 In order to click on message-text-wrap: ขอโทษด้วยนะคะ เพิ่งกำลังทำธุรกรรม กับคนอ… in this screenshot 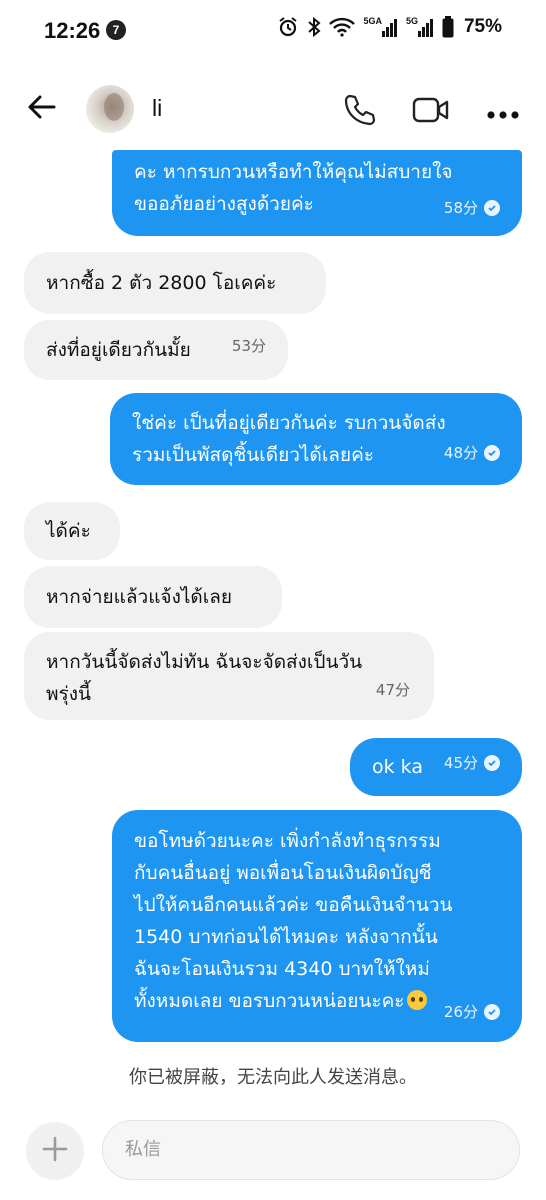, I will do `click(317, 921)`.